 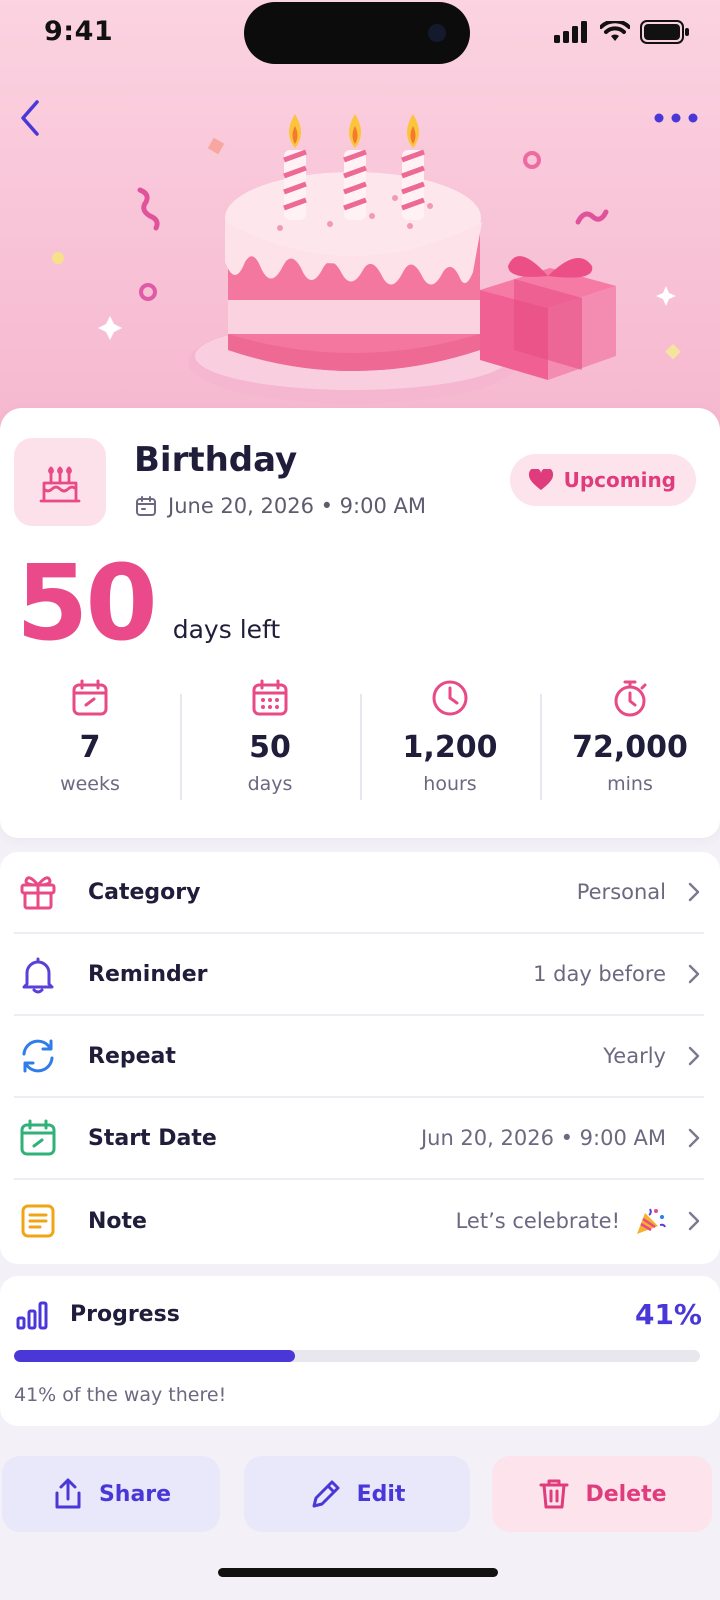 I want to click on progress-note: 41% of the way there!, so click(x=120, y=1395).